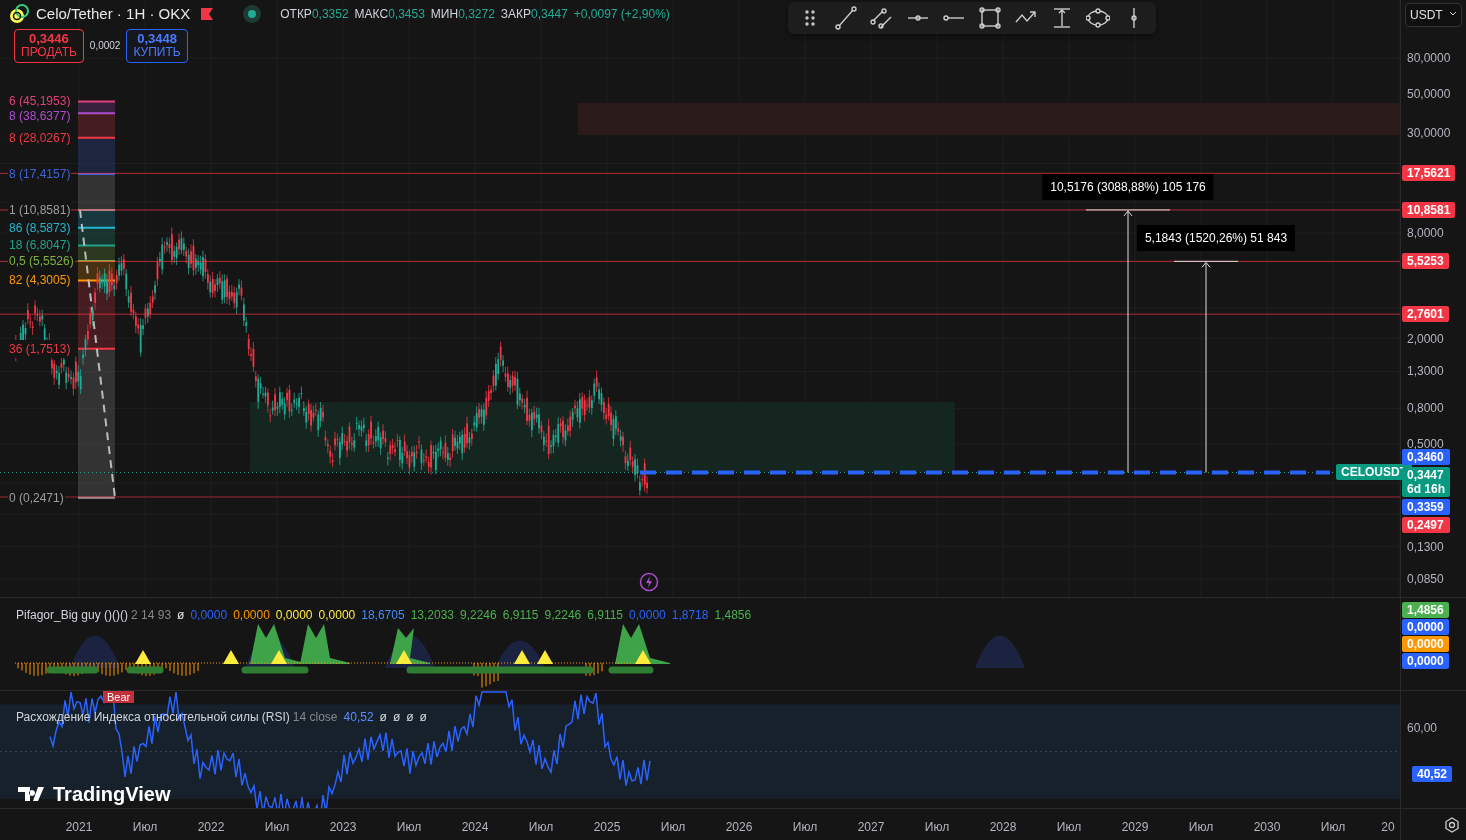 Image resolution: width=1466 pixels, height=840 pixels. What do you see at coordinates (1452, 824) in the screenshot?
I see `settings-icon` at bounding box center [1452, 824].